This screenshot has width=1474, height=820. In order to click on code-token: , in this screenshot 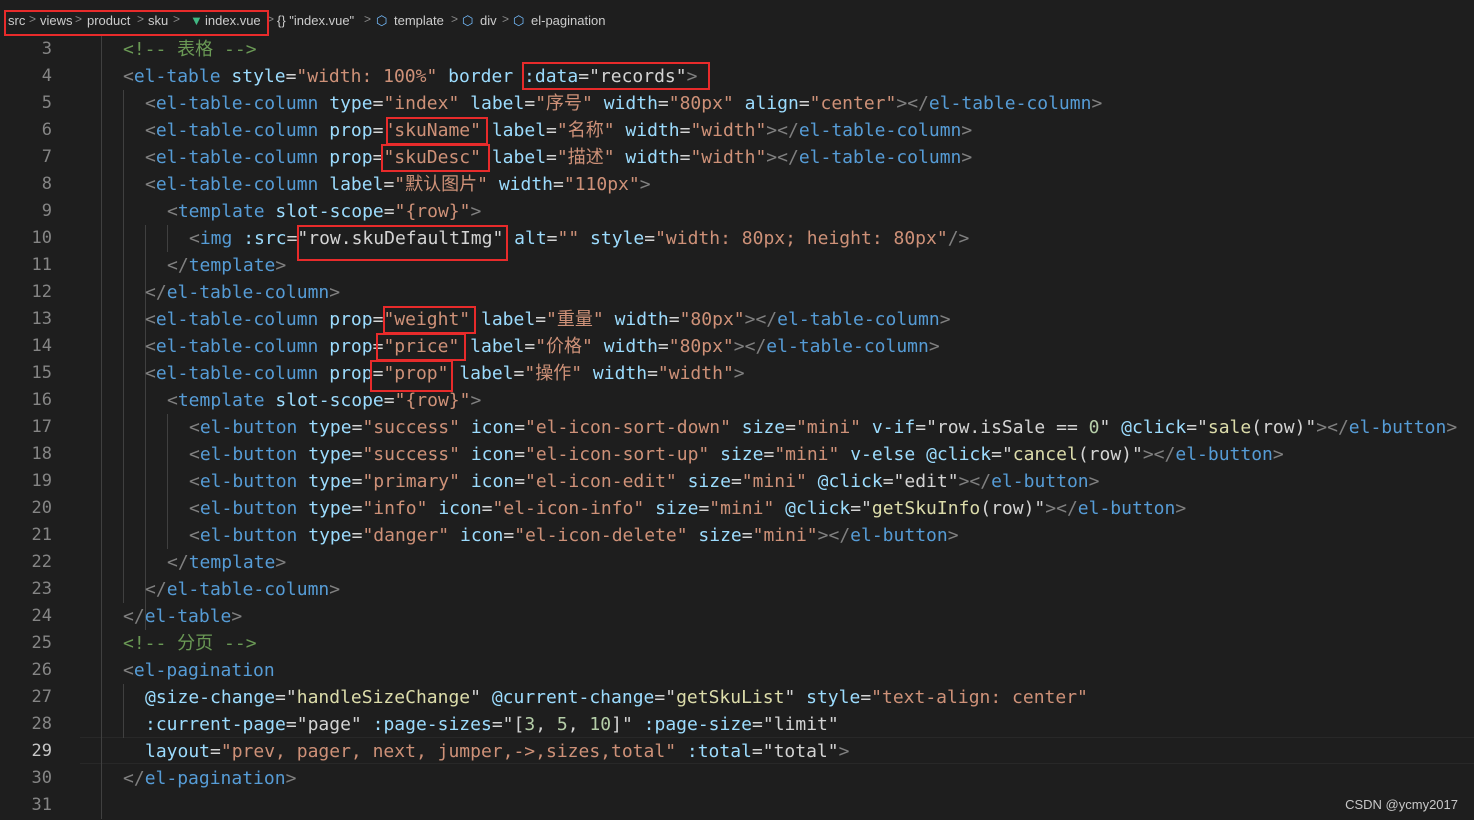, I will do `click(578, 724)`.